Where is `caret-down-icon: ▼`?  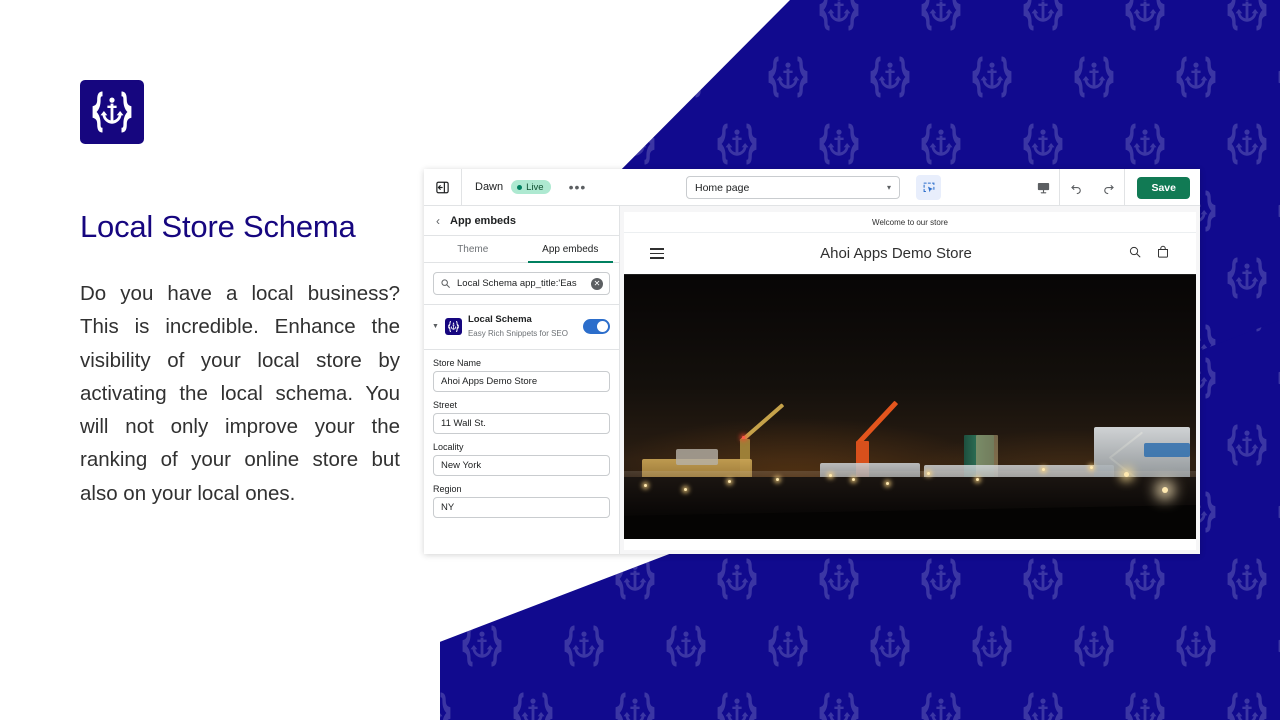
caret-down-icon: ▼ is located at coordinates (435, 326).